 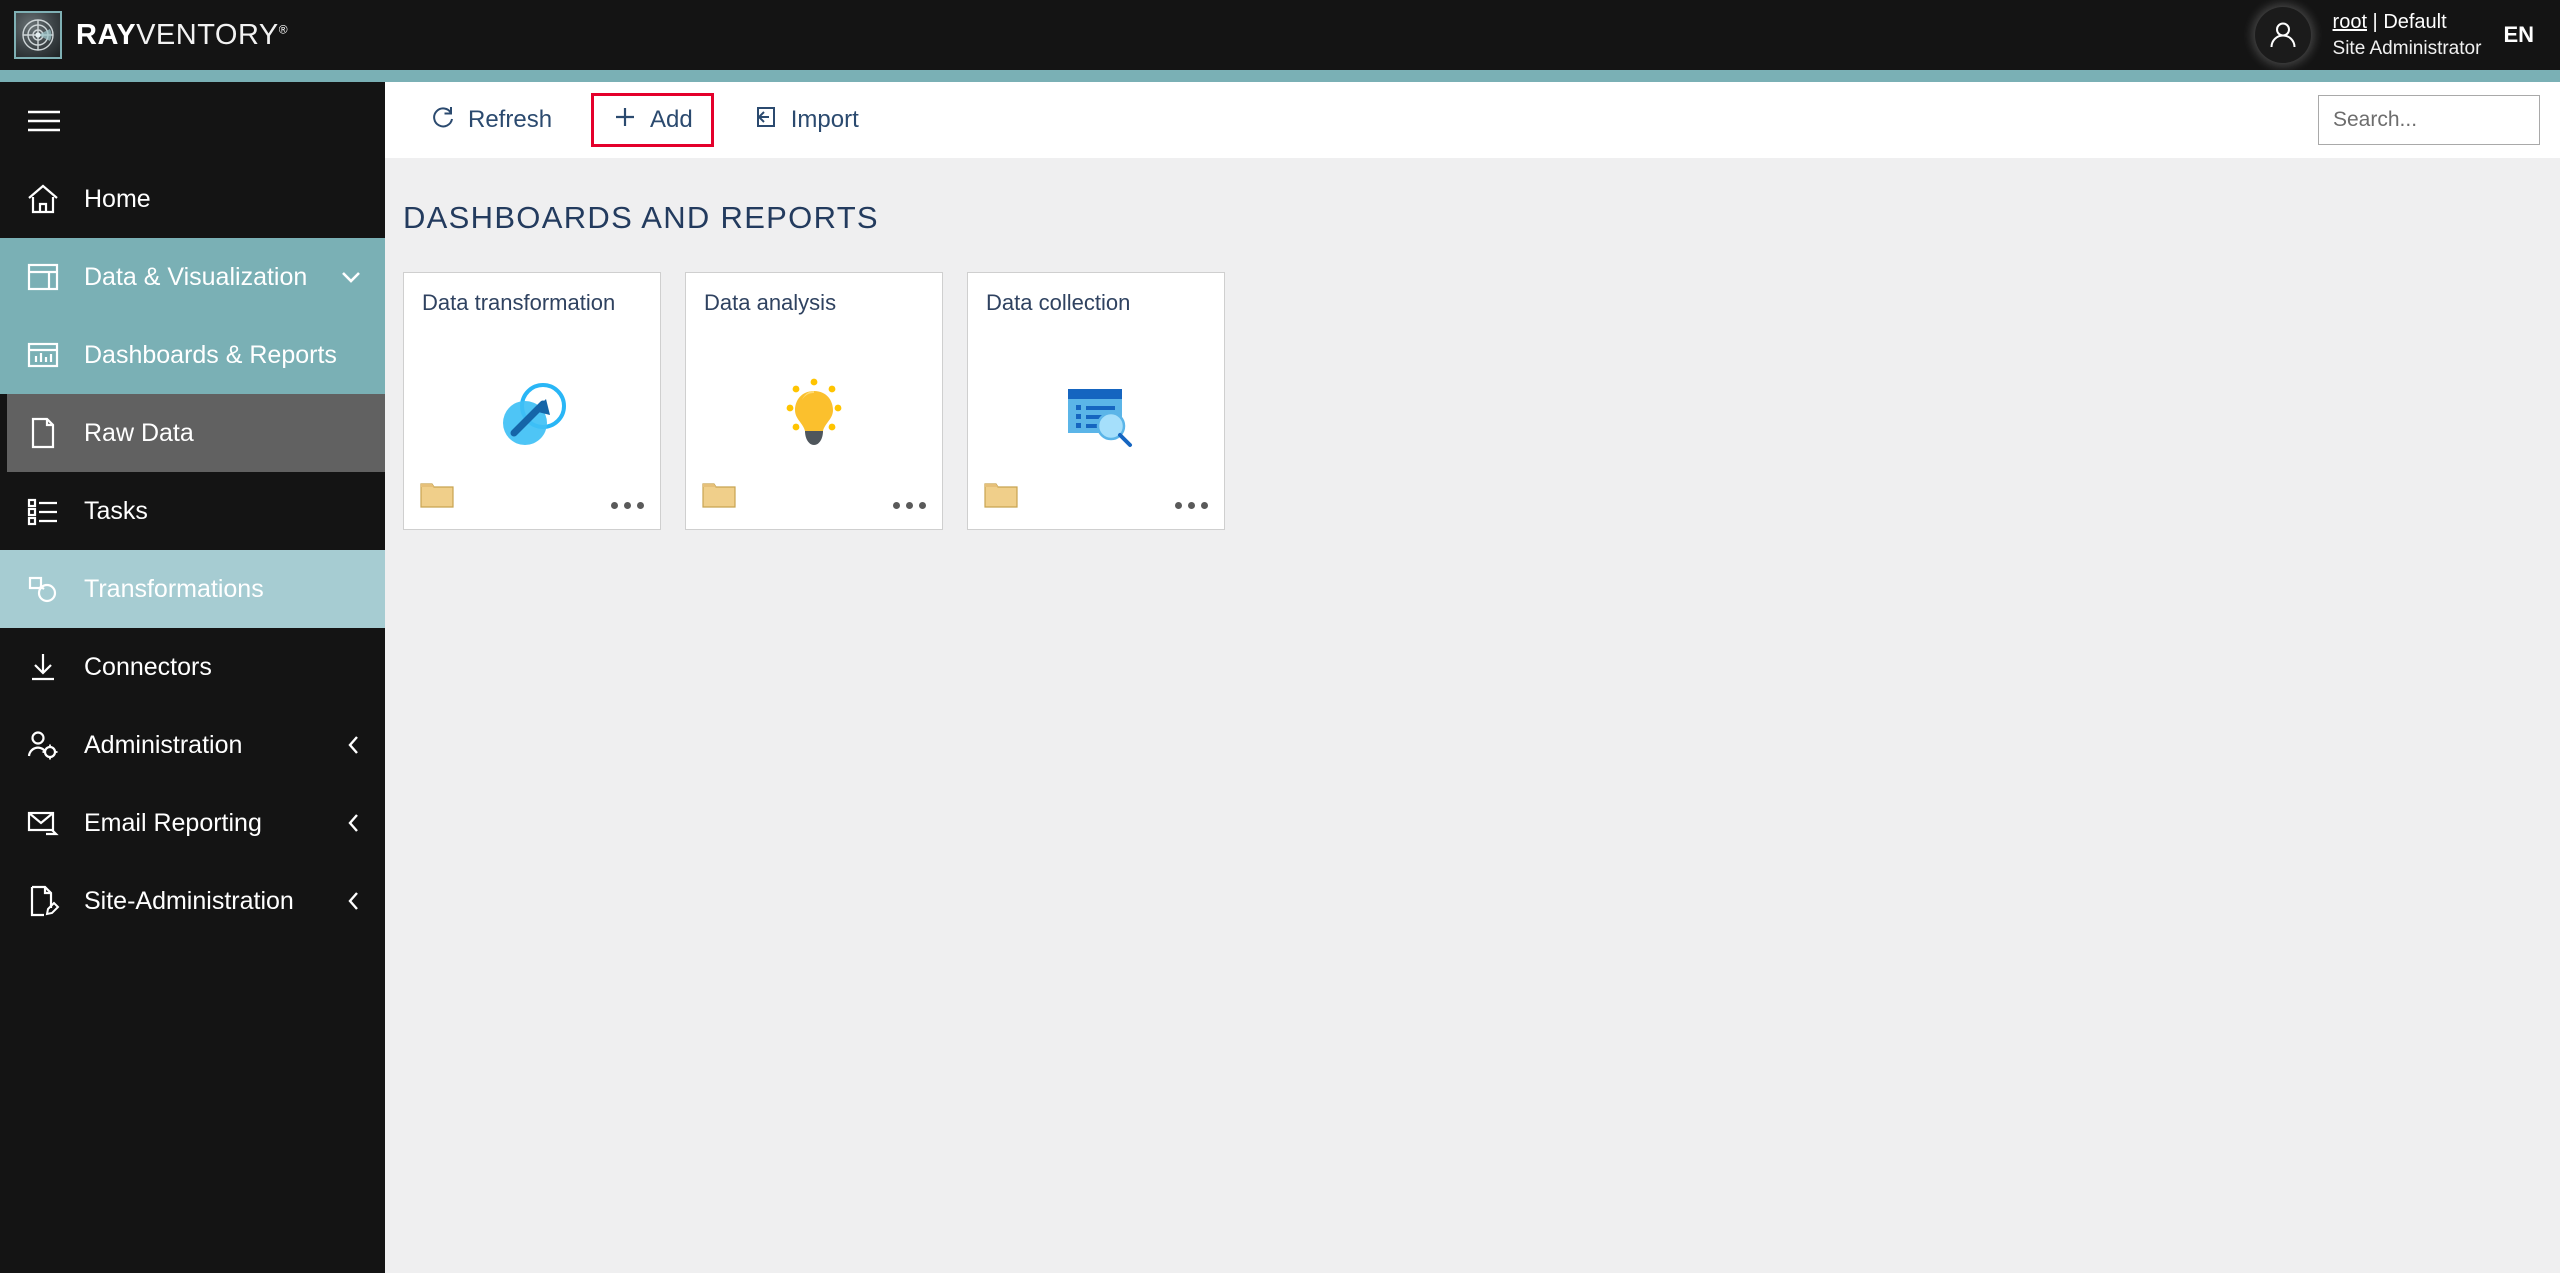 What do you see at coordinates (196, 433) in the screenshot?
I see `sidebar-item-raw-data: Raw Data` at bounding box center [196, 433].